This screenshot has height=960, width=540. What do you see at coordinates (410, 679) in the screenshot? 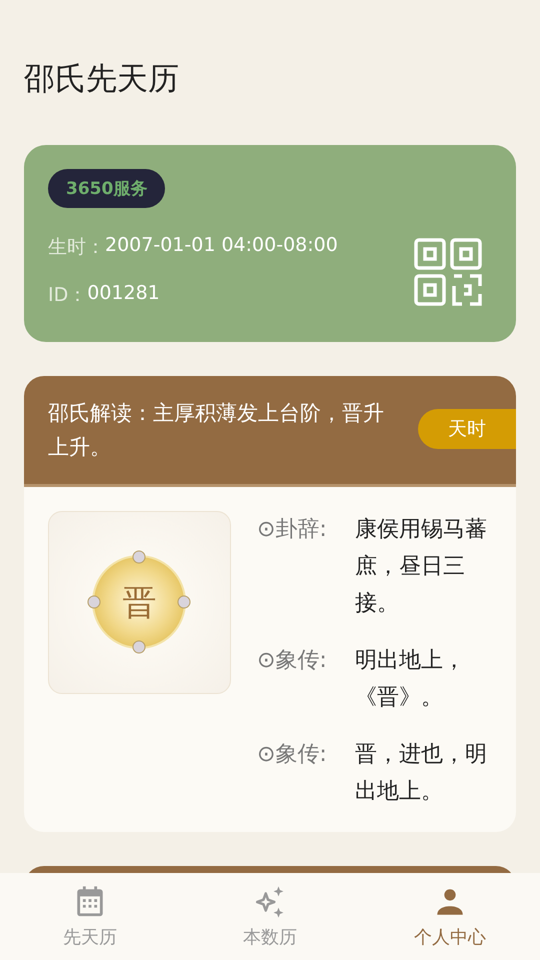
I see `line-text: 明出地上，《晋》。` at bounding box center [410, 679].